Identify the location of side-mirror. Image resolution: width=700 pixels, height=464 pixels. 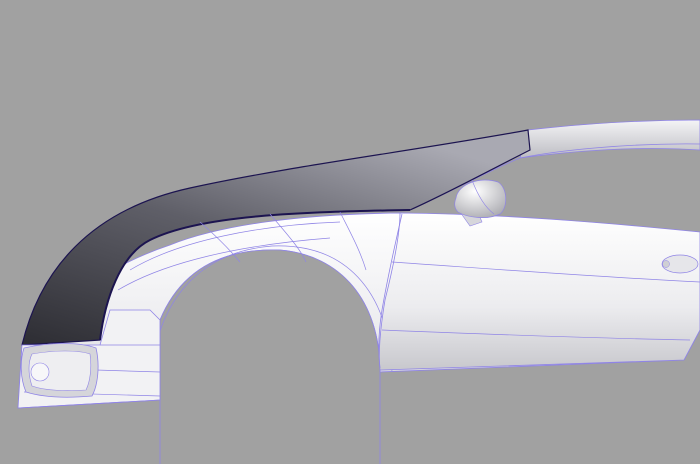
(480, 198).